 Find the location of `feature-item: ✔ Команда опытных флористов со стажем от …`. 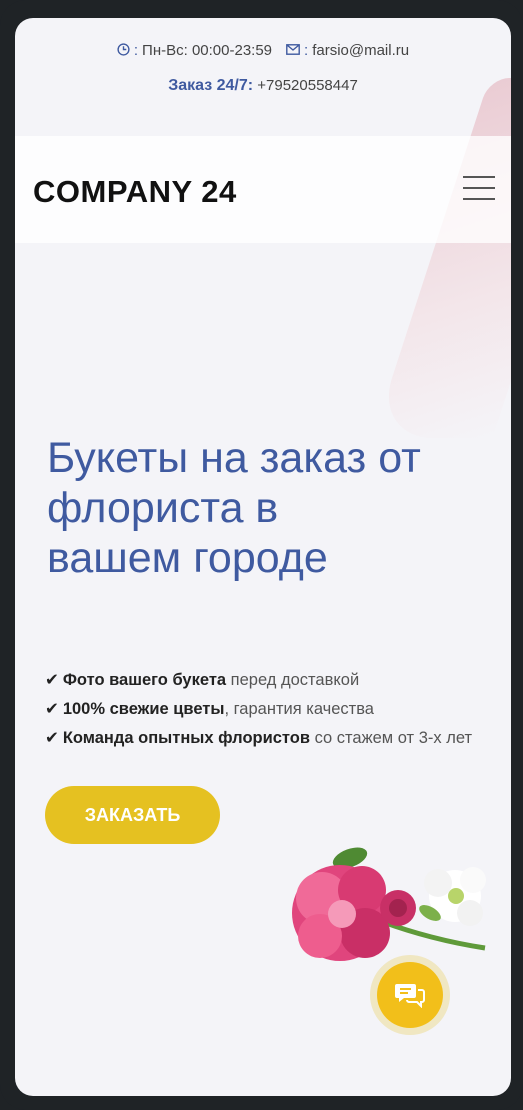

feature-item: ✔ Команда опытных флористов со стажем от … is located at coordinates (259, 738).